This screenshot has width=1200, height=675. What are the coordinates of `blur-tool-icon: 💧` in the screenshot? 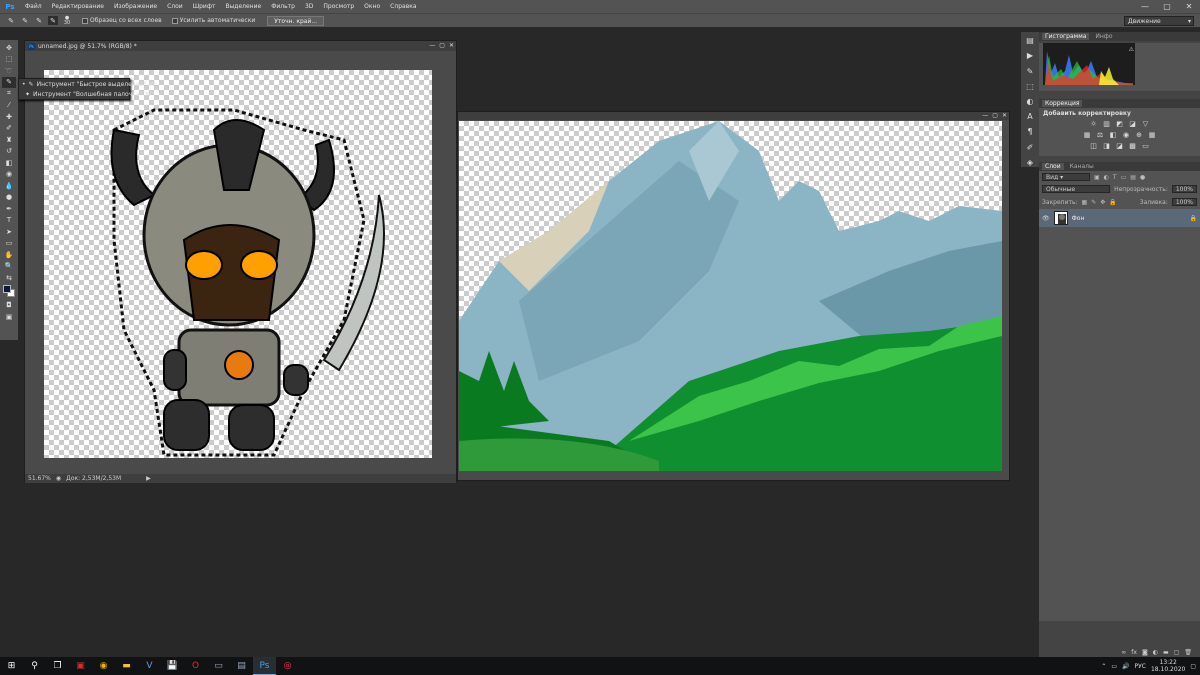 It's located at (9, 186).